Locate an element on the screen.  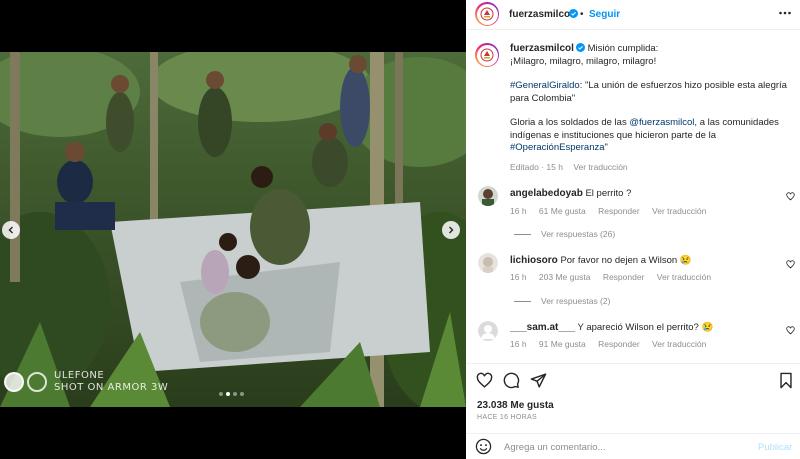
previous-image-button is located at coordinates (11, 230).